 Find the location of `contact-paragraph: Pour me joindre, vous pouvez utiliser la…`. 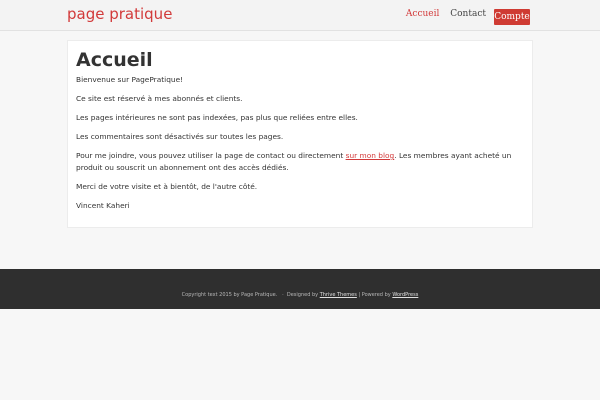

contact-paragraph: Pour me joindre, vous pouvez utiliser la… is located at coordinates (302, 162).